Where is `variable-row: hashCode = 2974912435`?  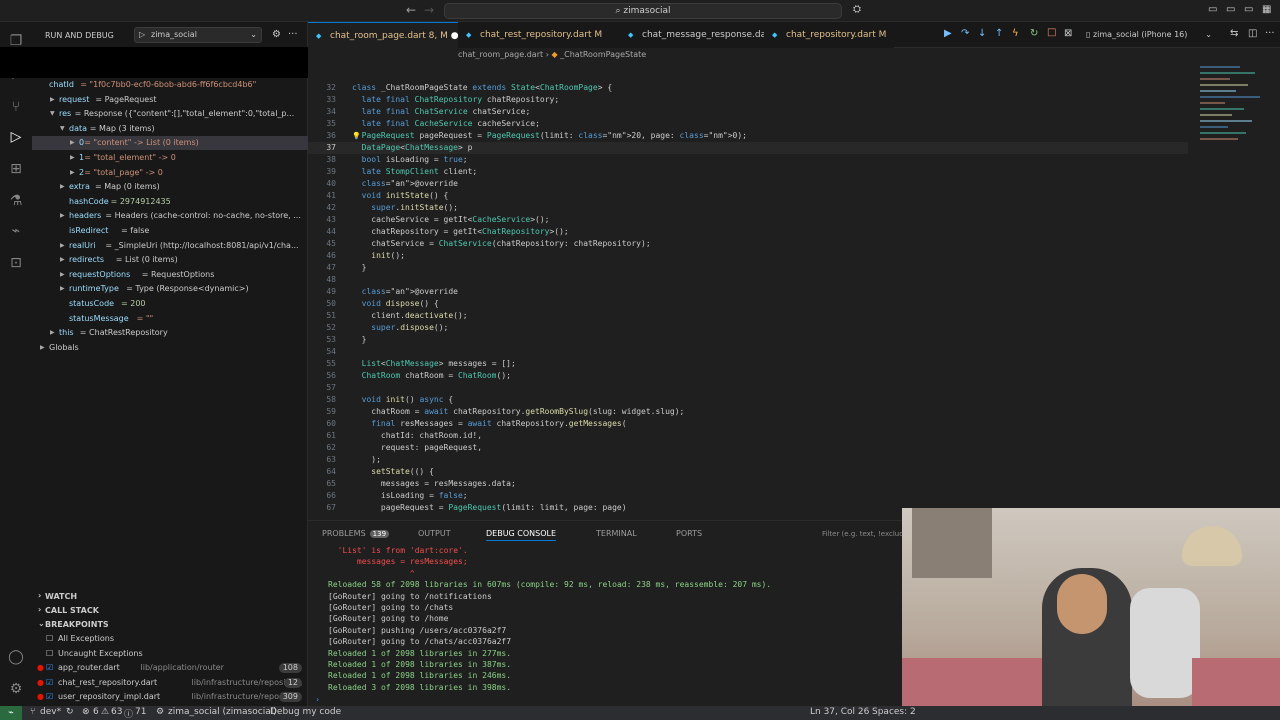 variable-row: hashCode = 2974912435 is located at coordinates (170, 202).